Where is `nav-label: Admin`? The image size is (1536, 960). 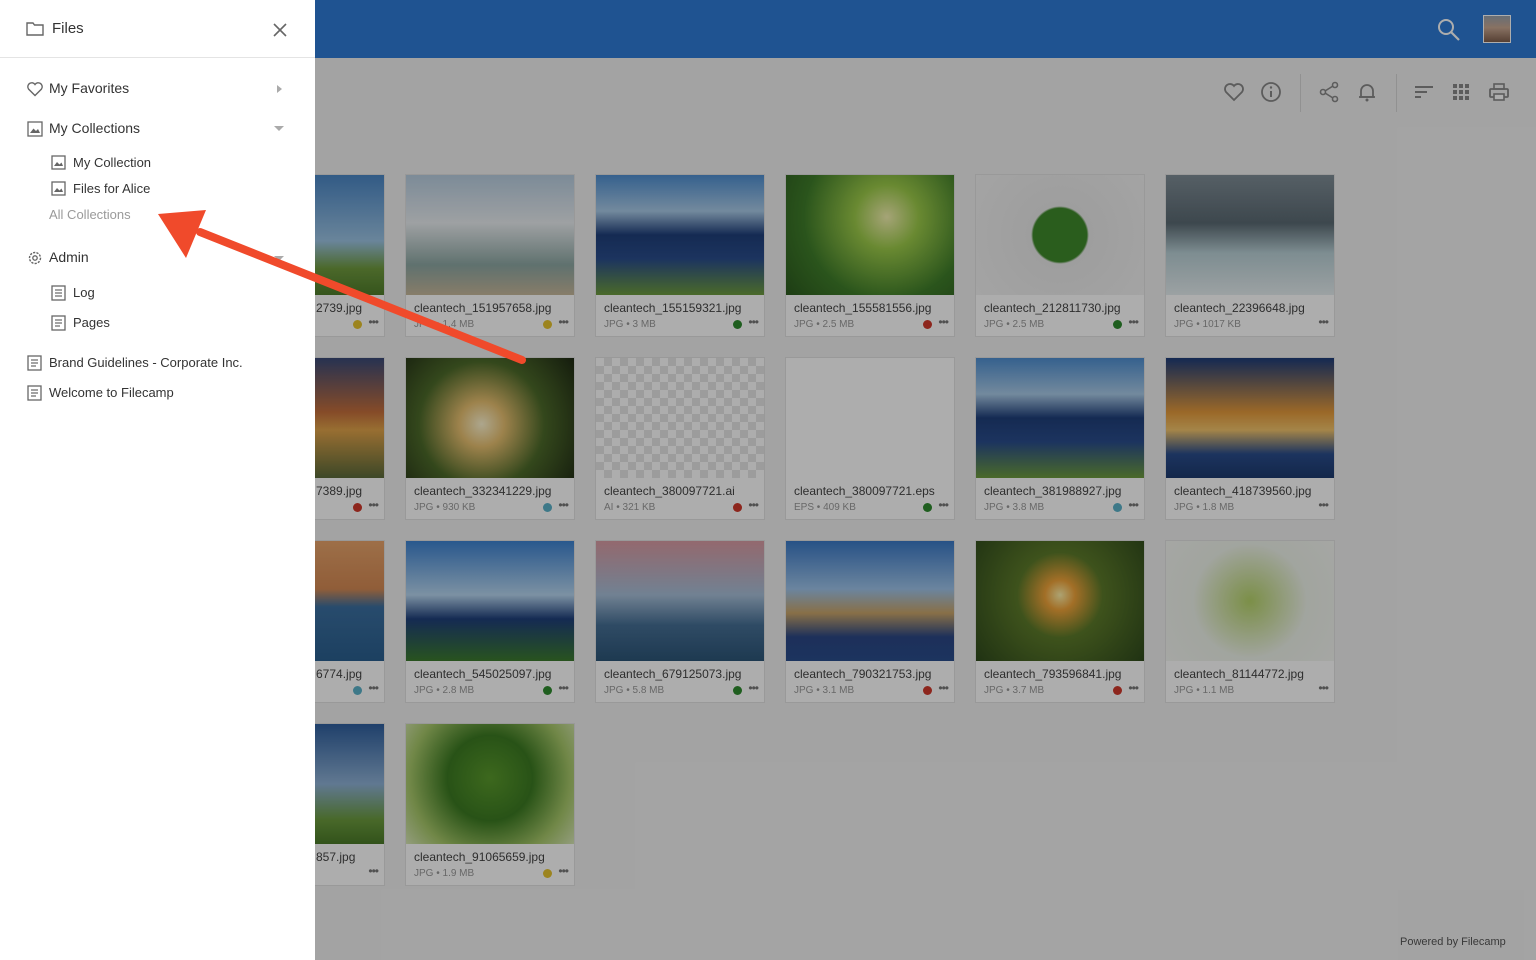 nav-label: Admin is located at coordinates (69, 257).